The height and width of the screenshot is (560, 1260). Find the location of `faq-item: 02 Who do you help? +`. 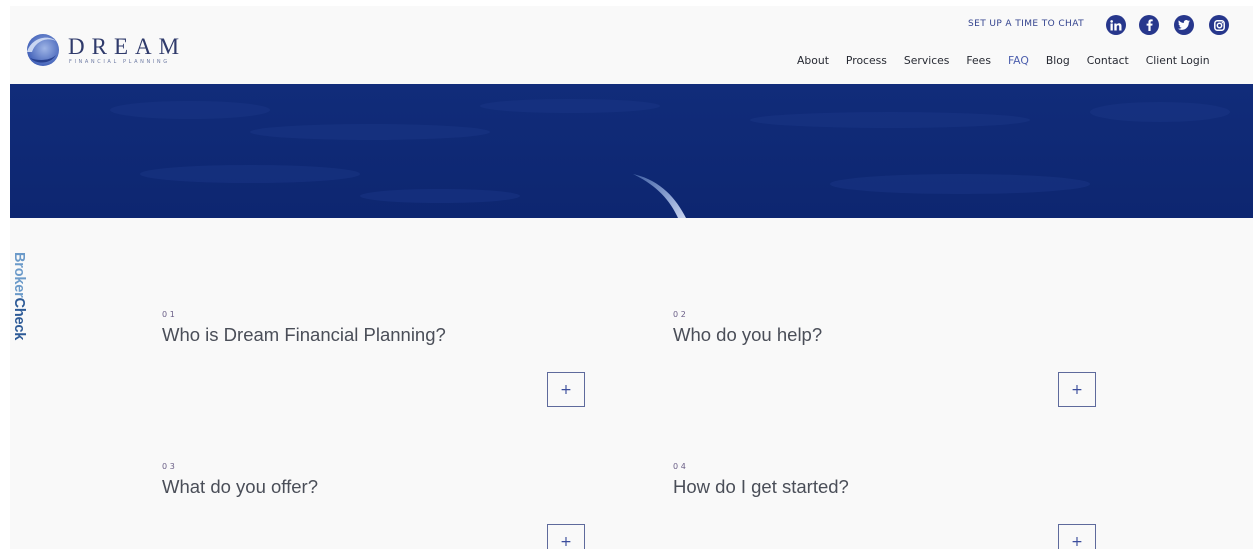

faq-item: 02 Who do you help? + is located at coordinates (888, 365).